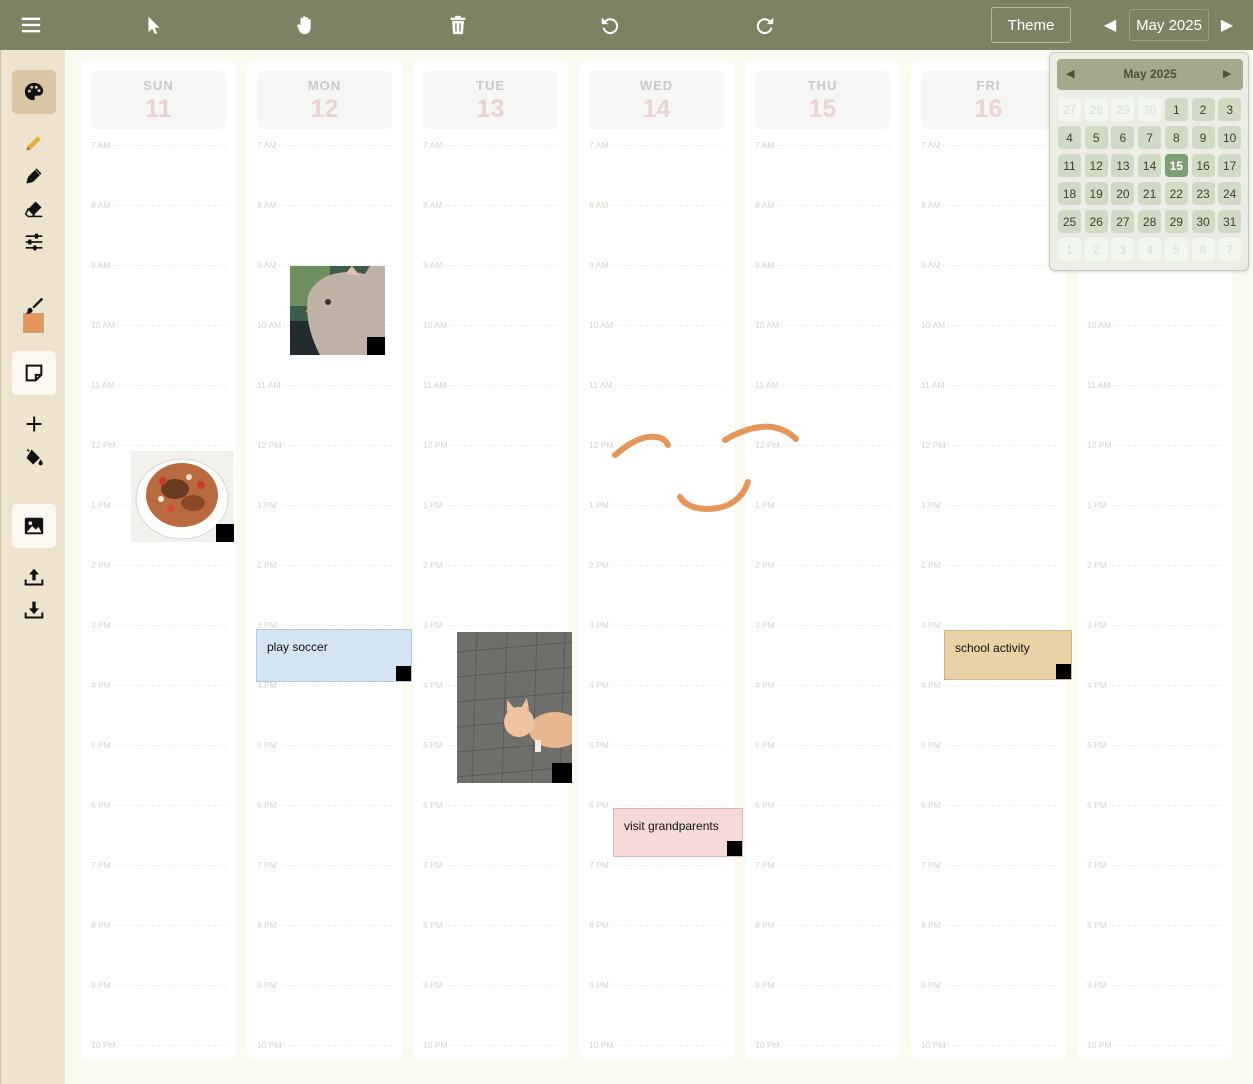  I want to click on redo-icon, so click(765, 25).